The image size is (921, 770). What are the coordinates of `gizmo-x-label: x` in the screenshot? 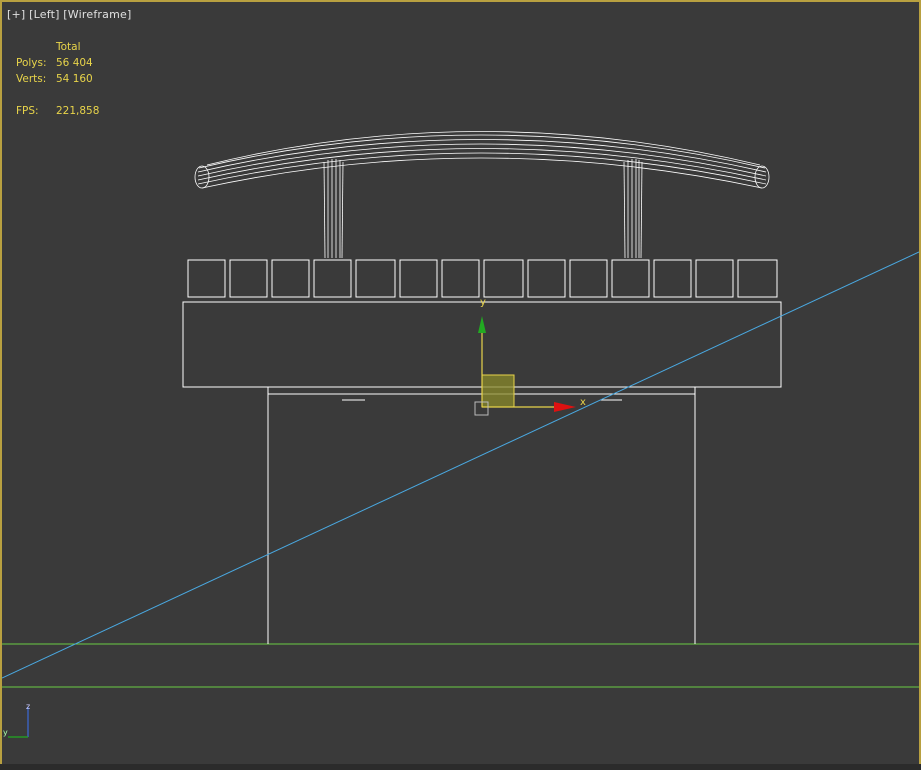 It's located at (583, 402).